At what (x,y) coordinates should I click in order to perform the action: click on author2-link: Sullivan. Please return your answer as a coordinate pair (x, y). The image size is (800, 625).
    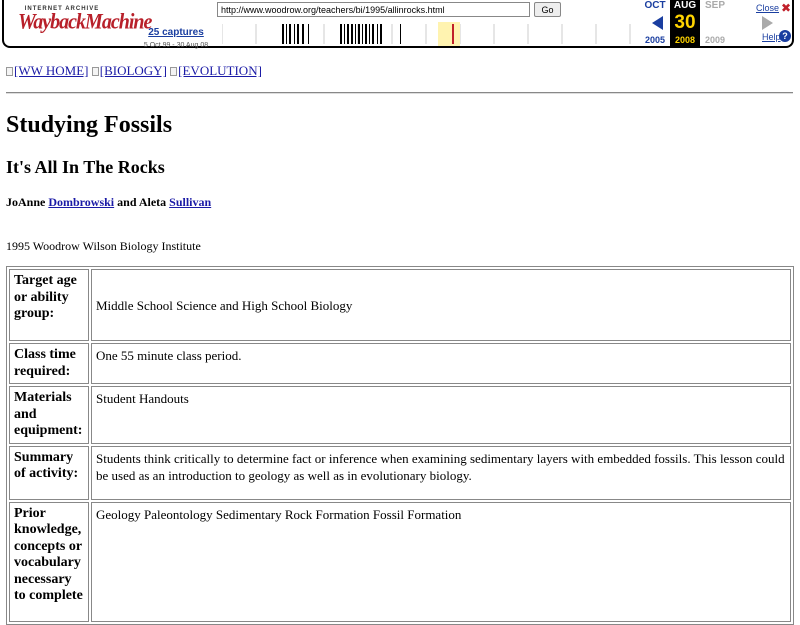
    Looking at the image, I should click on (190, 202).